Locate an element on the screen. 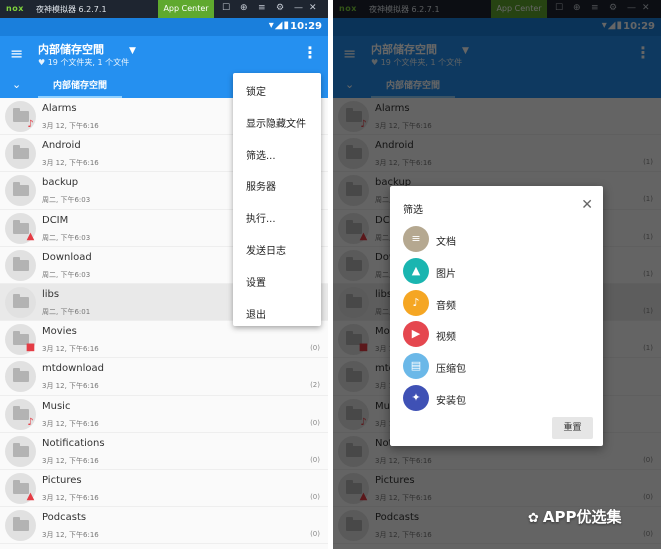 This screenshot has width=661, height=549. filter-option: ≡ 文档 is located at coordinates (493, 239).